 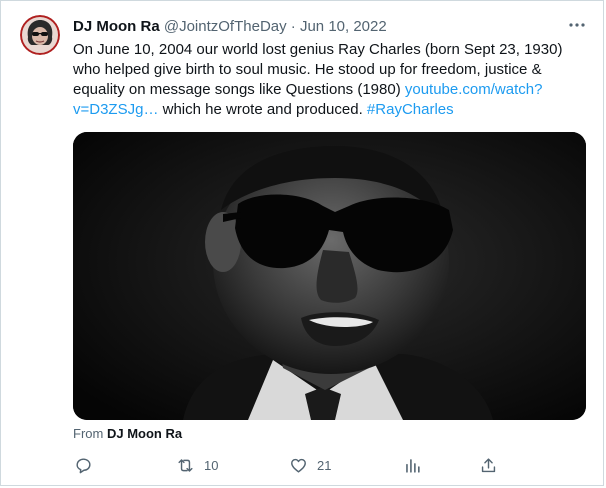 I want to click on more-dots-icon, so click(x=577, y=25).